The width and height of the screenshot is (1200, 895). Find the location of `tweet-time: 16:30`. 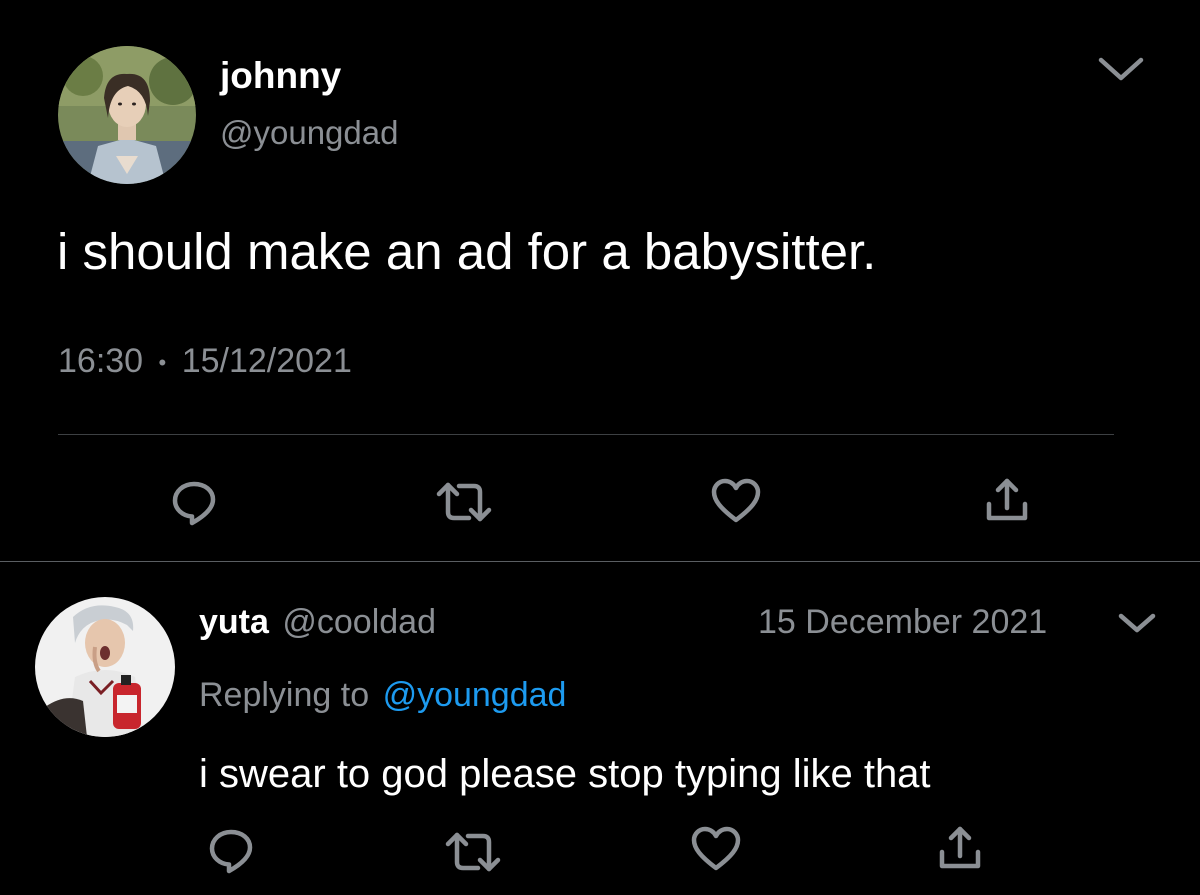

tweet-time: 16:30 is located at coordinates (101, 361).